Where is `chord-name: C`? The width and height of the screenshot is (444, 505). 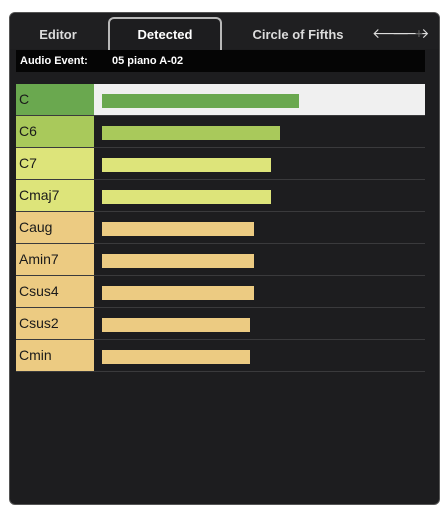 chord-name: C is located at coordinates (55, 99).